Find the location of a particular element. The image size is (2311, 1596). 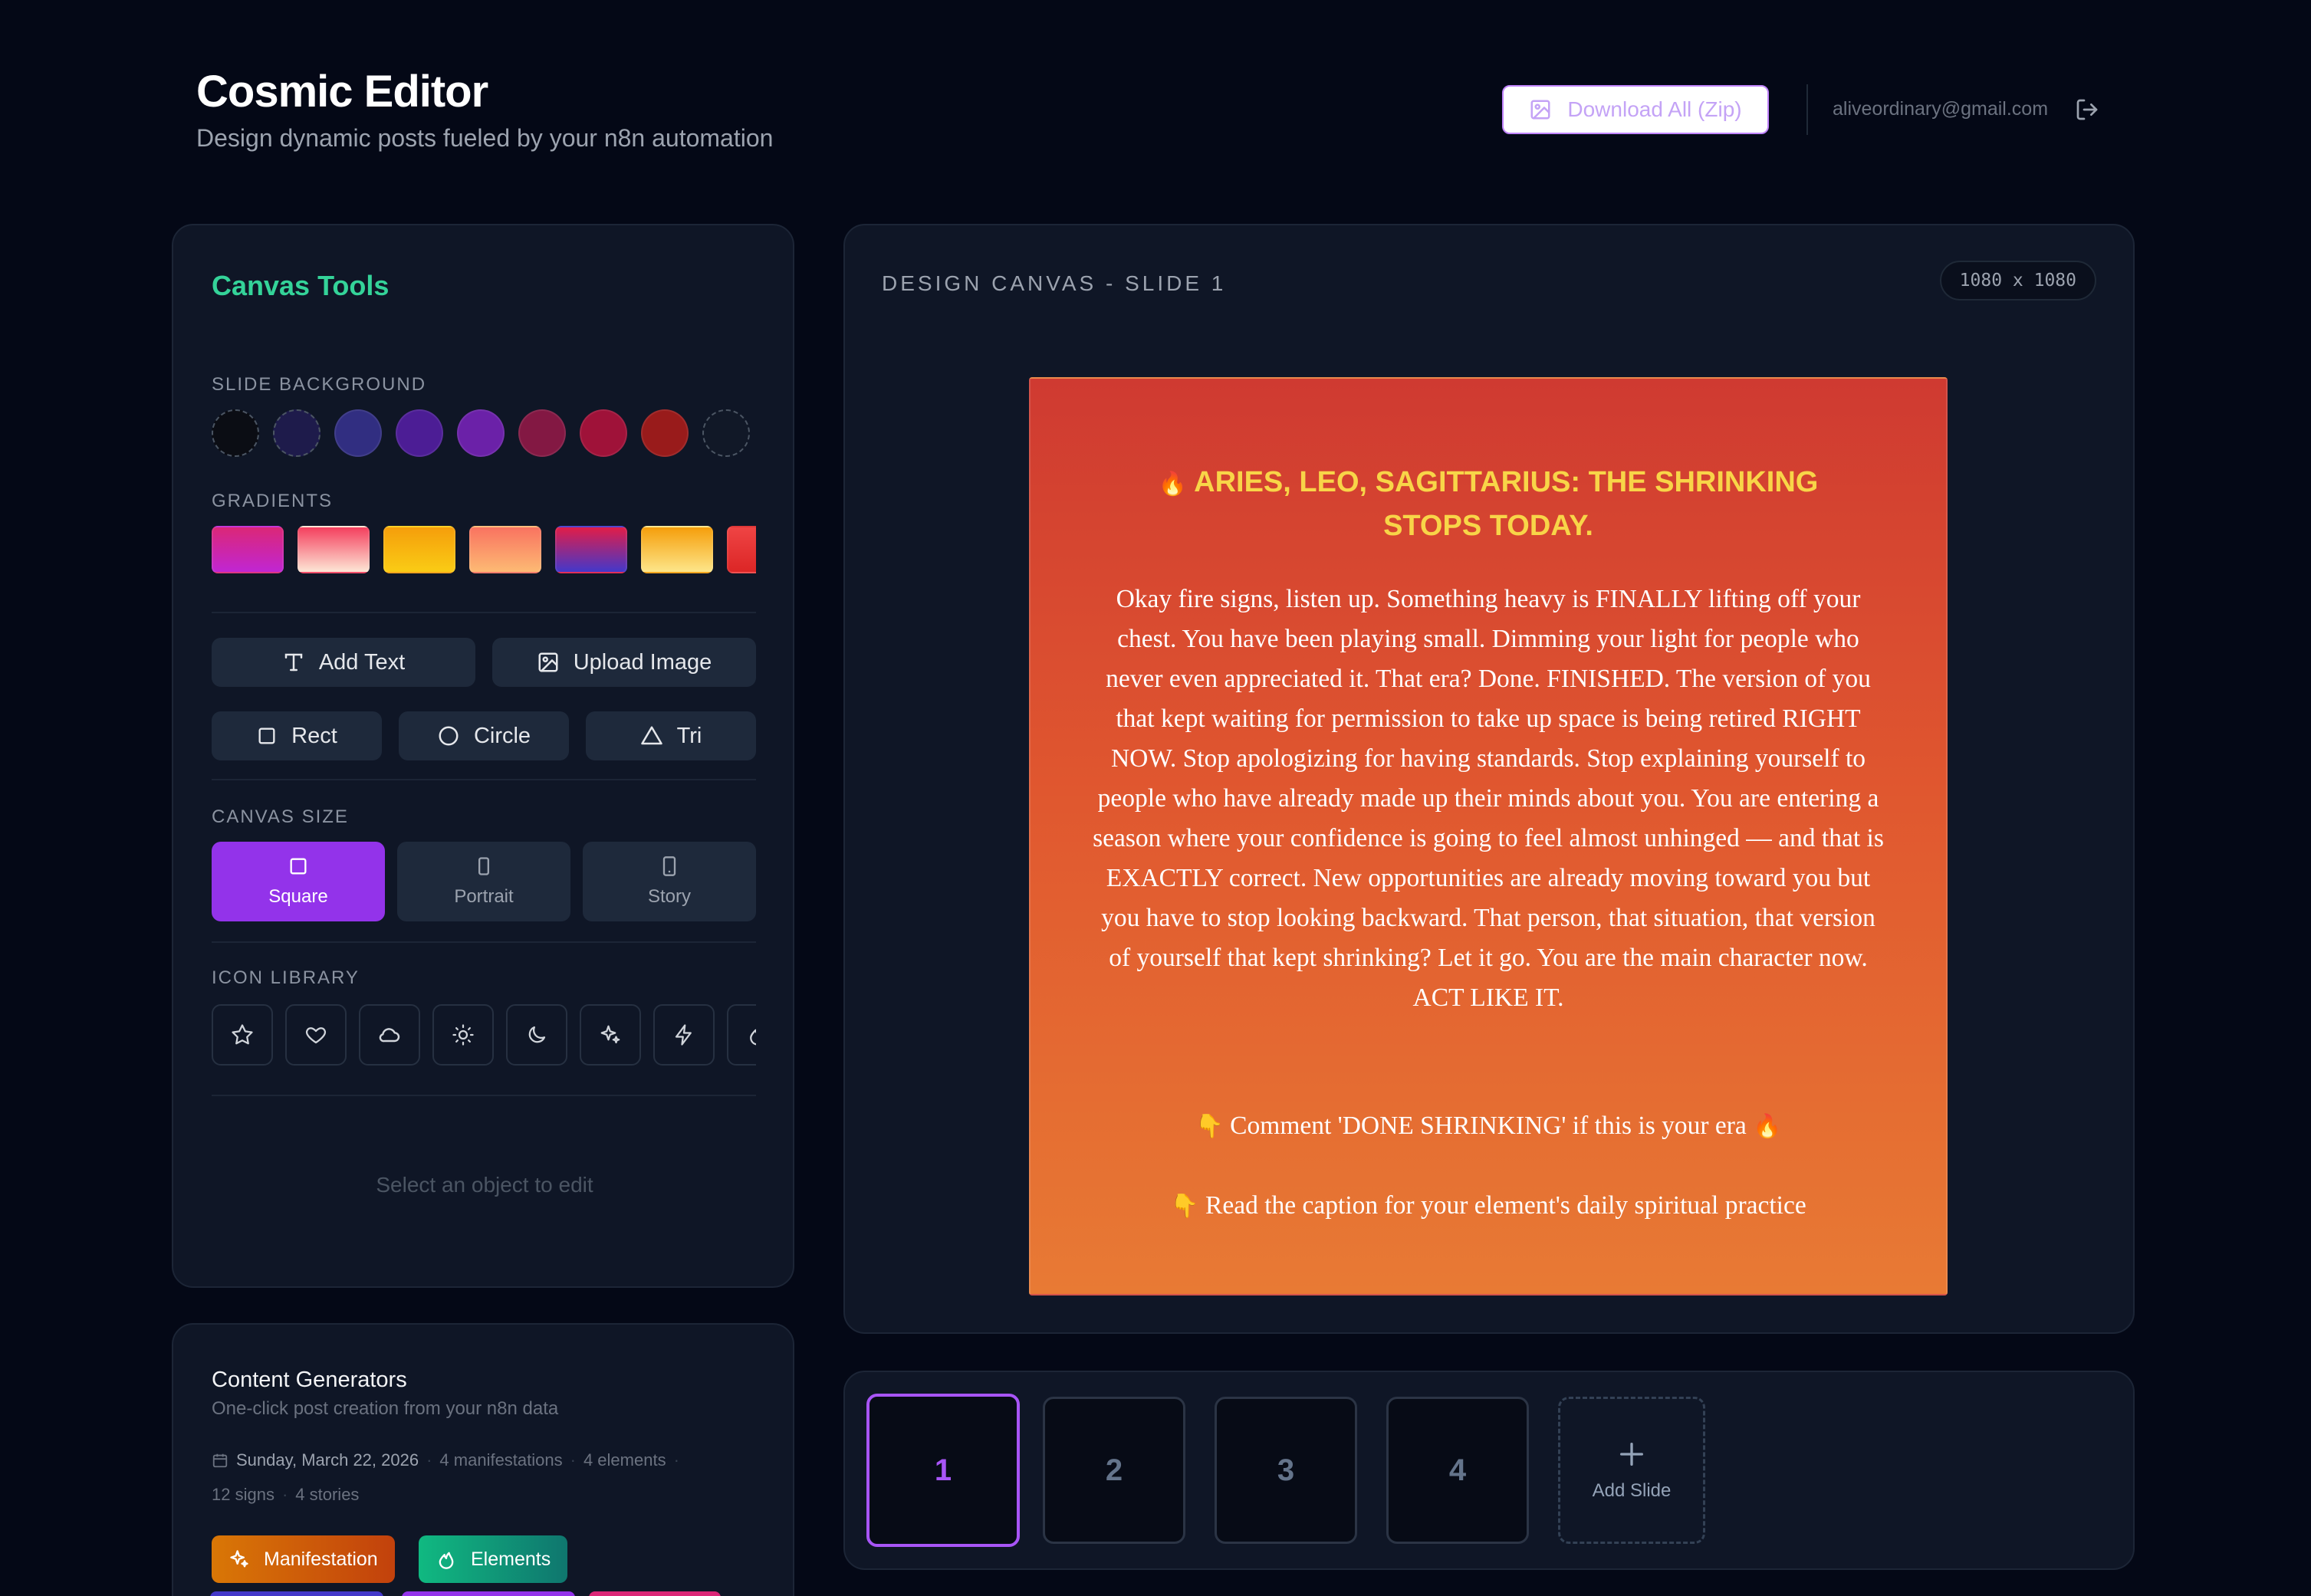

app-title: Cosmic Editor is located at coordinates (342, 92).